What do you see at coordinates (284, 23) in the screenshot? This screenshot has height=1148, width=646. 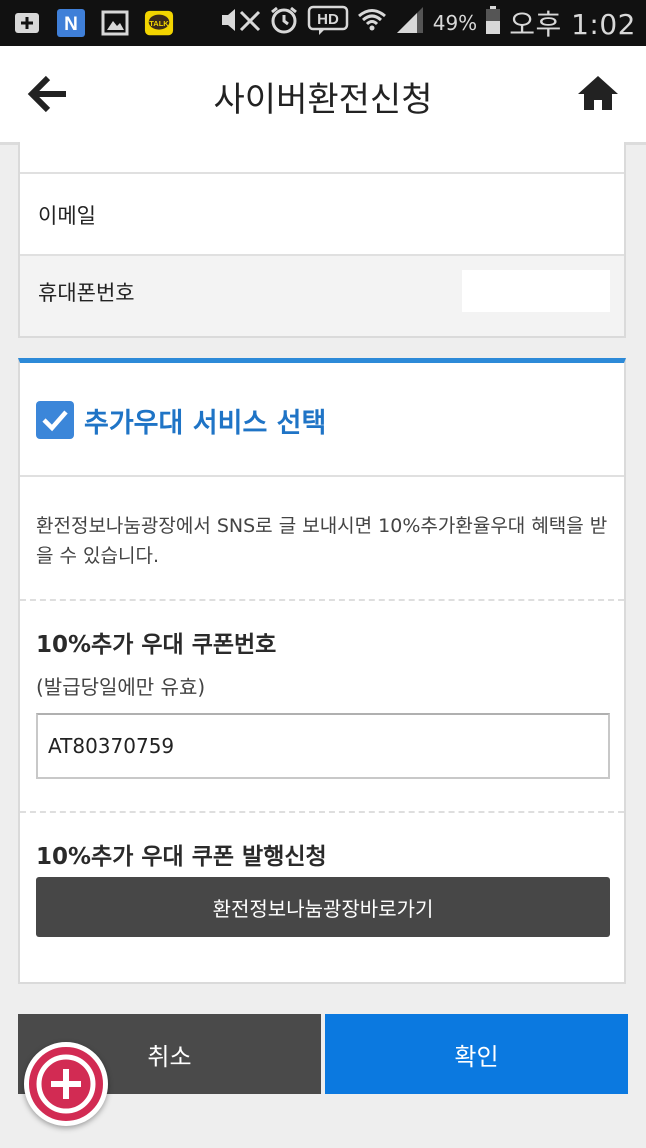 I see `alarm-icon` at bounding box center [284, 23].